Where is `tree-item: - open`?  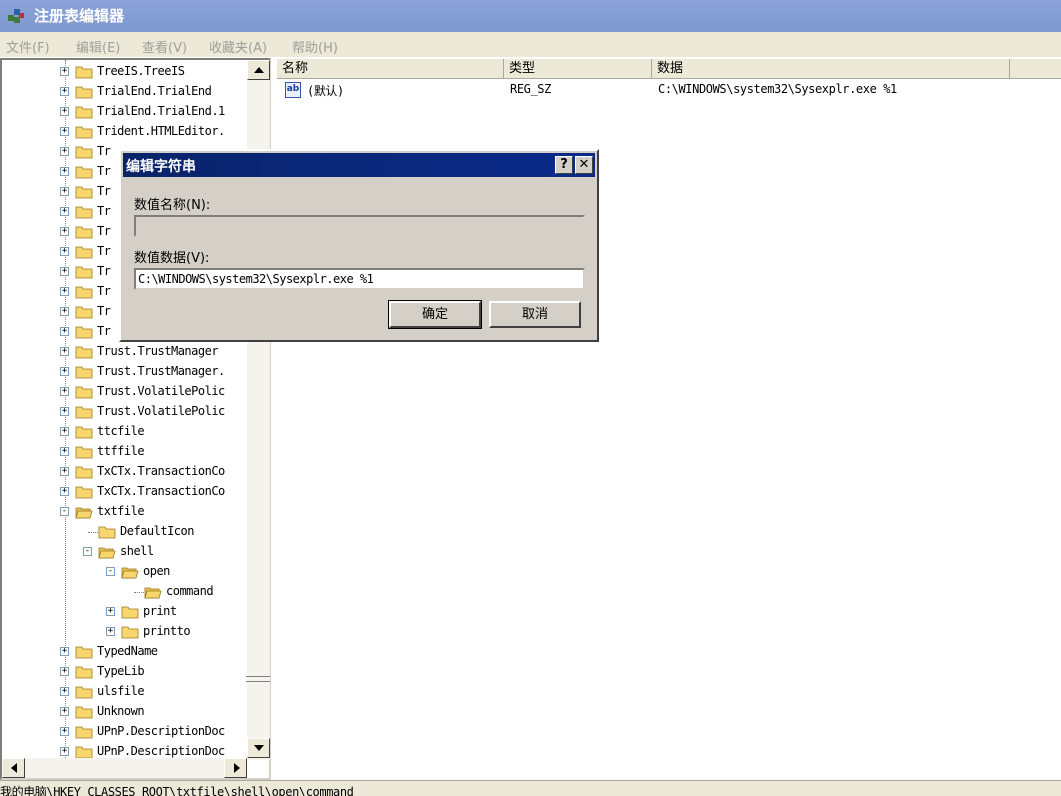 tree-item: - open is located at coordinates (125, 572).